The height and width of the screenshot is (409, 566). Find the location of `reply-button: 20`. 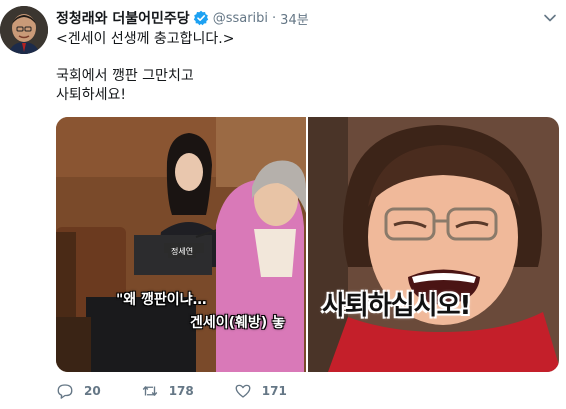

reply-button: 20 is located at coordinates (78, 391).